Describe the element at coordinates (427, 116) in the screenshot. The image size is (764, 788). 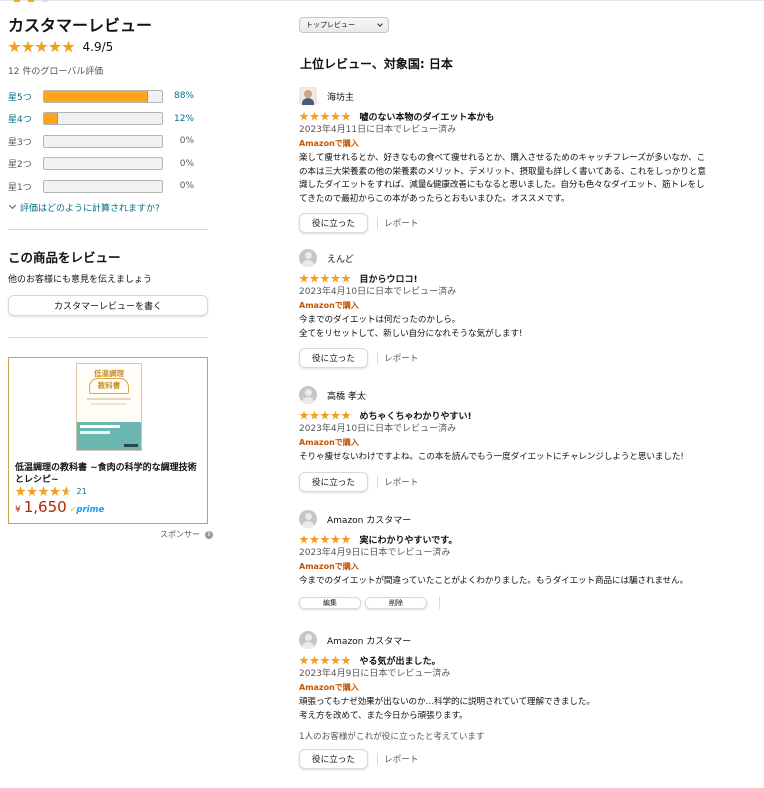
I see `review-title: 嘘のない本物のダイエット本かも` at that location.